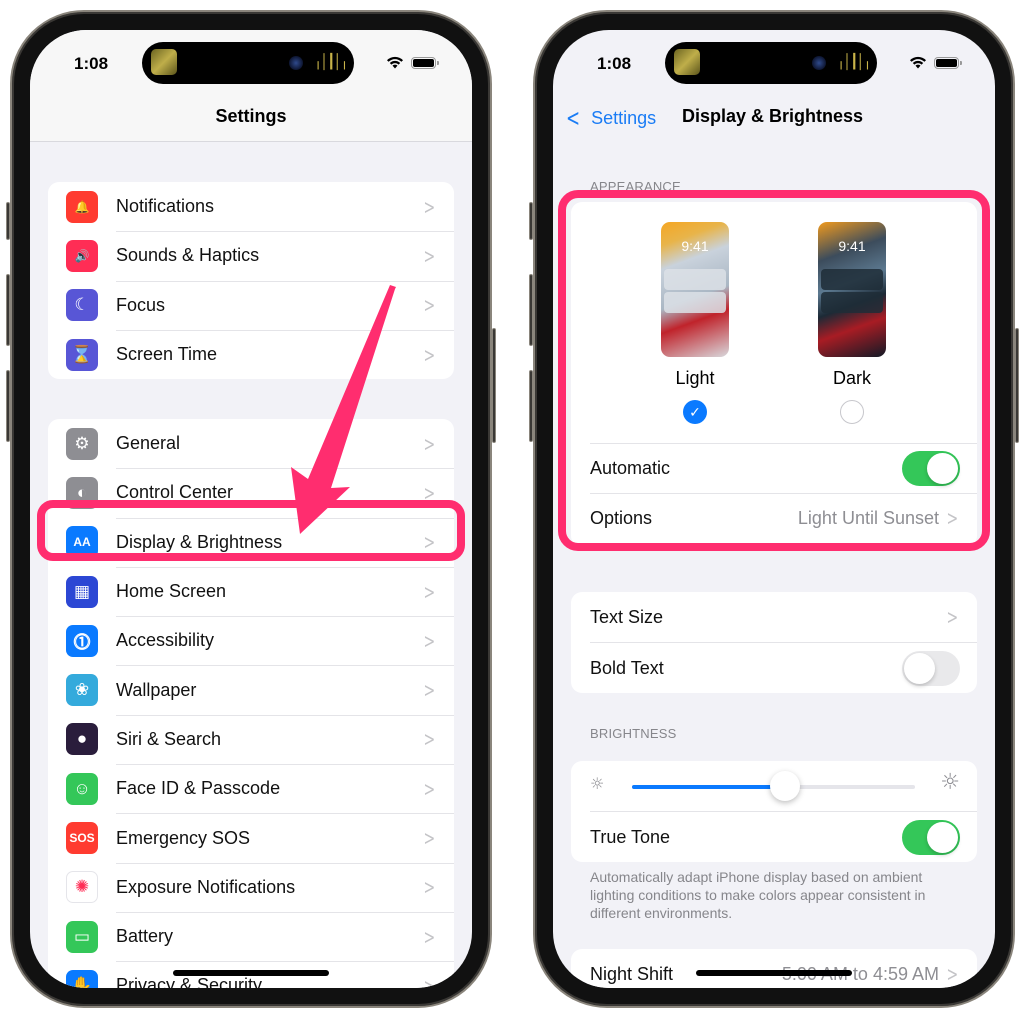  What do you see at coordinates (632, 973) in the screenshot?
I see `night-shift-label: Night Shift` at bounding box center [632, 973].